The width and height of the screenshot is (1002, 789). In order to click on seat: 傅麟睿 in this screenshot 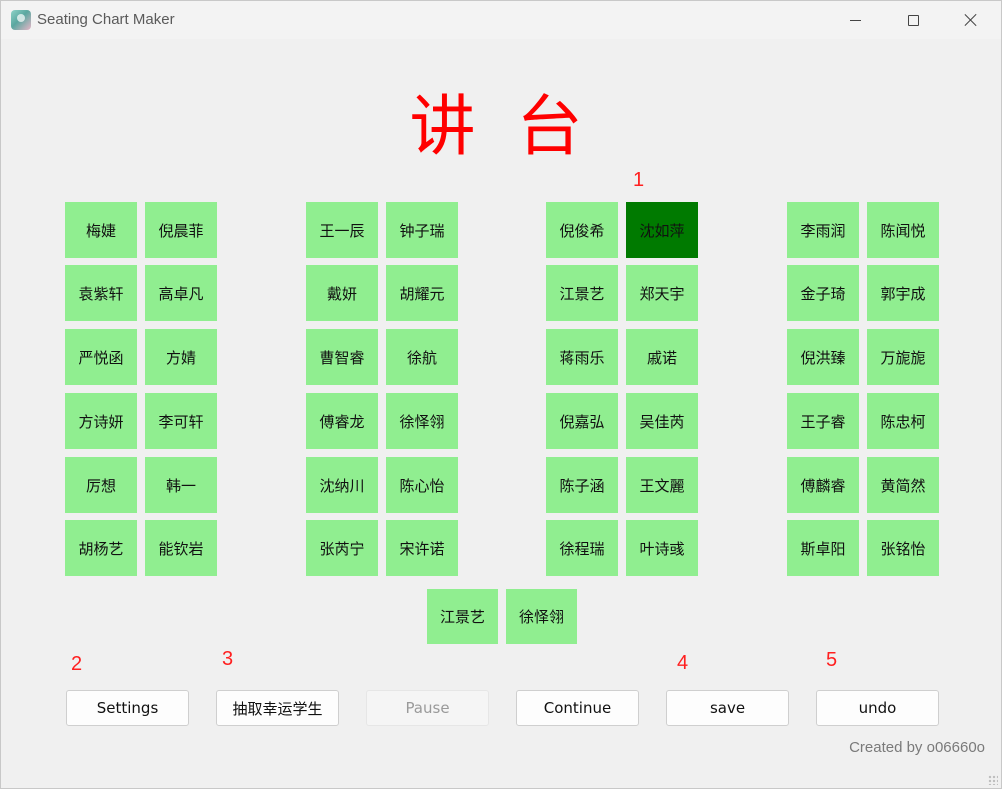, I will do `click(823, 485)`.